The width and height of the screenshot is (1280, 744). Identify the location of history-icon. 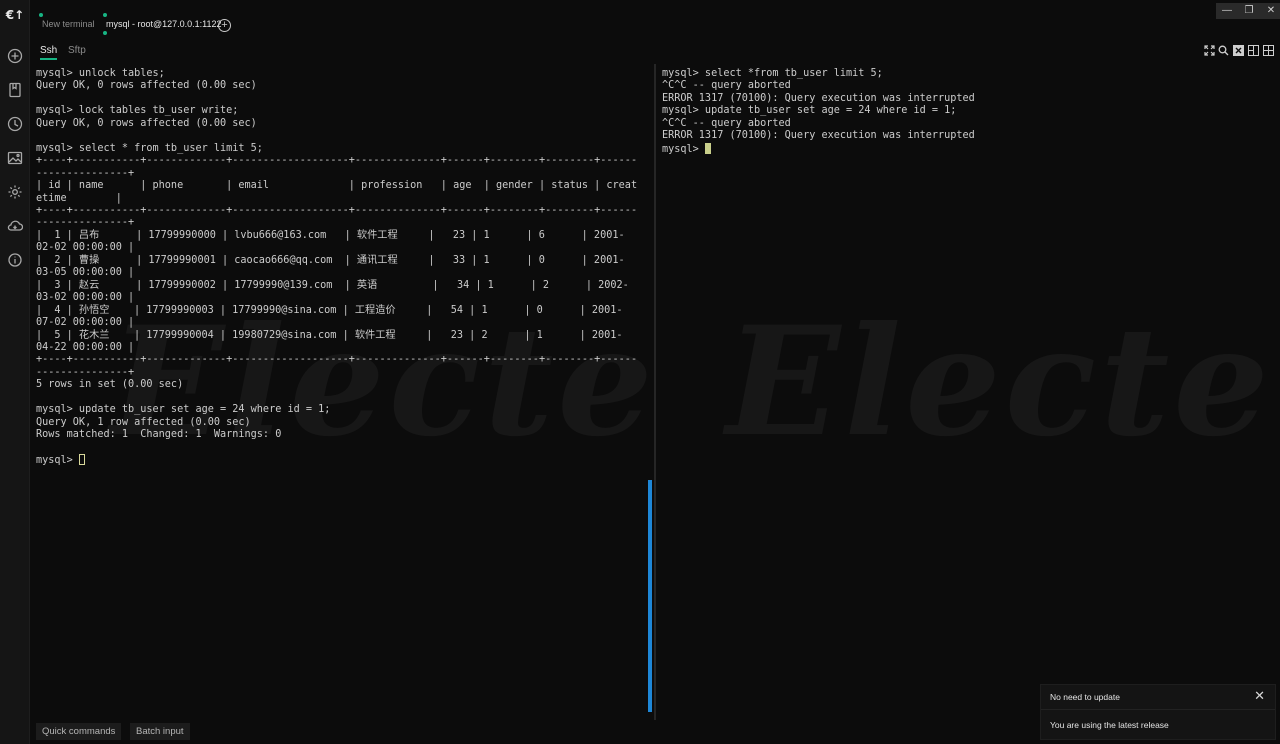
(15, 124).